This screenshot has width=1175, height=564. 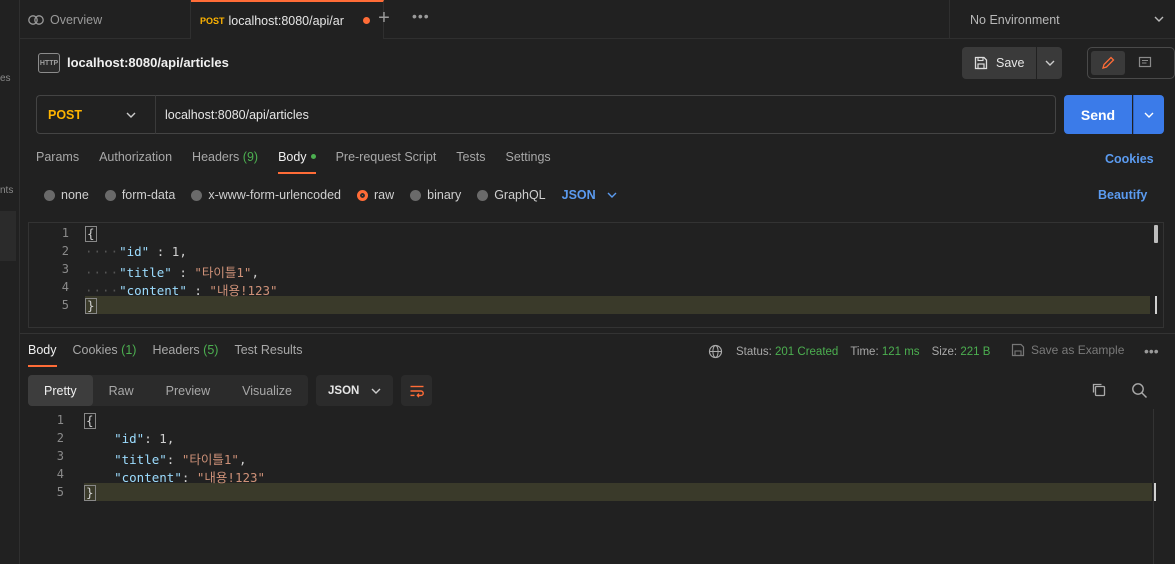 What do you see at coordinates (136, 157) in the screenshot?
I see `tab-label: Authorization` at bounding box center [136, 157].